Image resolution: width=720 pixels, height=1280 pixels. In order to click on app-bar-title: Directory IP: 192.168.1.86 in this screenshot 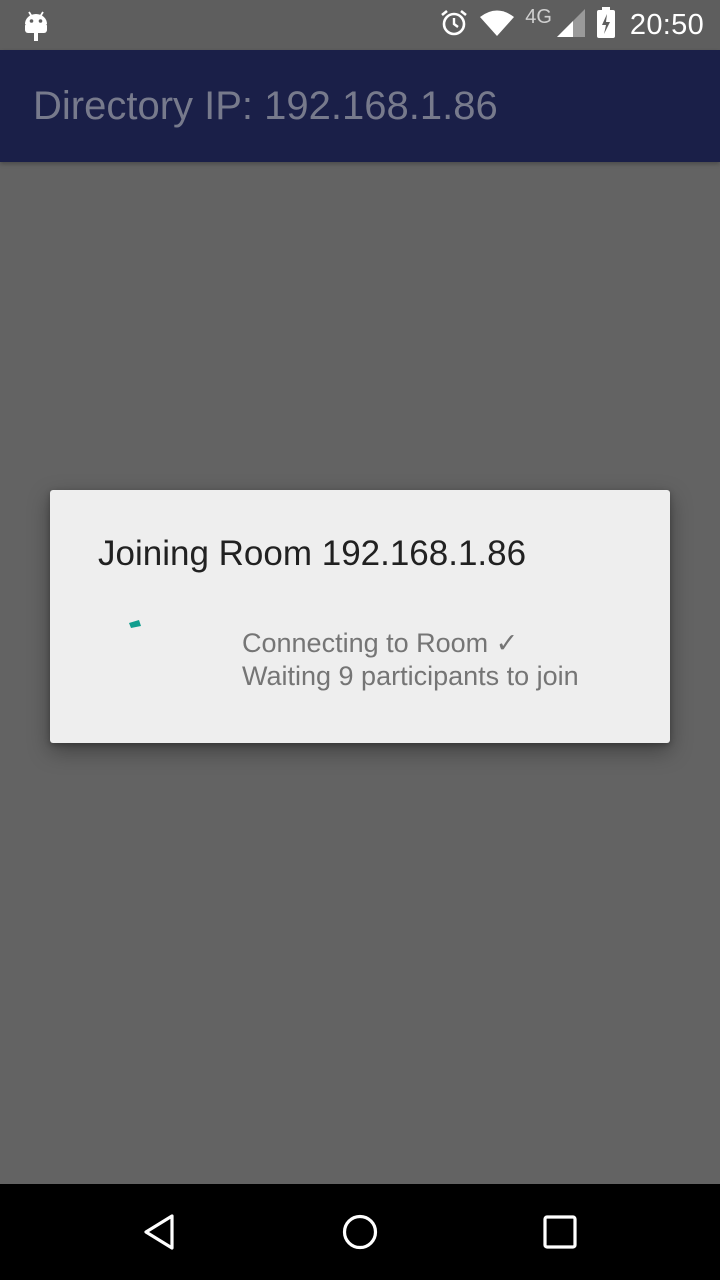, I will do `click(265, 106)`.